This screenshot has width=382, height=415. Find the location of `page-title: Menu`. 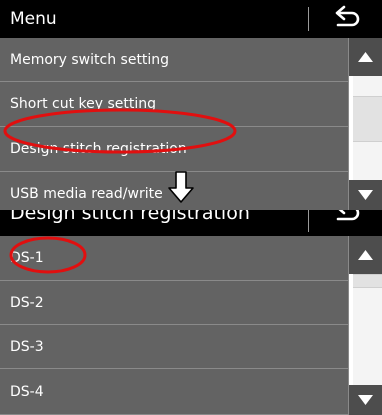

page-title: Menu is located at coordinates (33, 19).